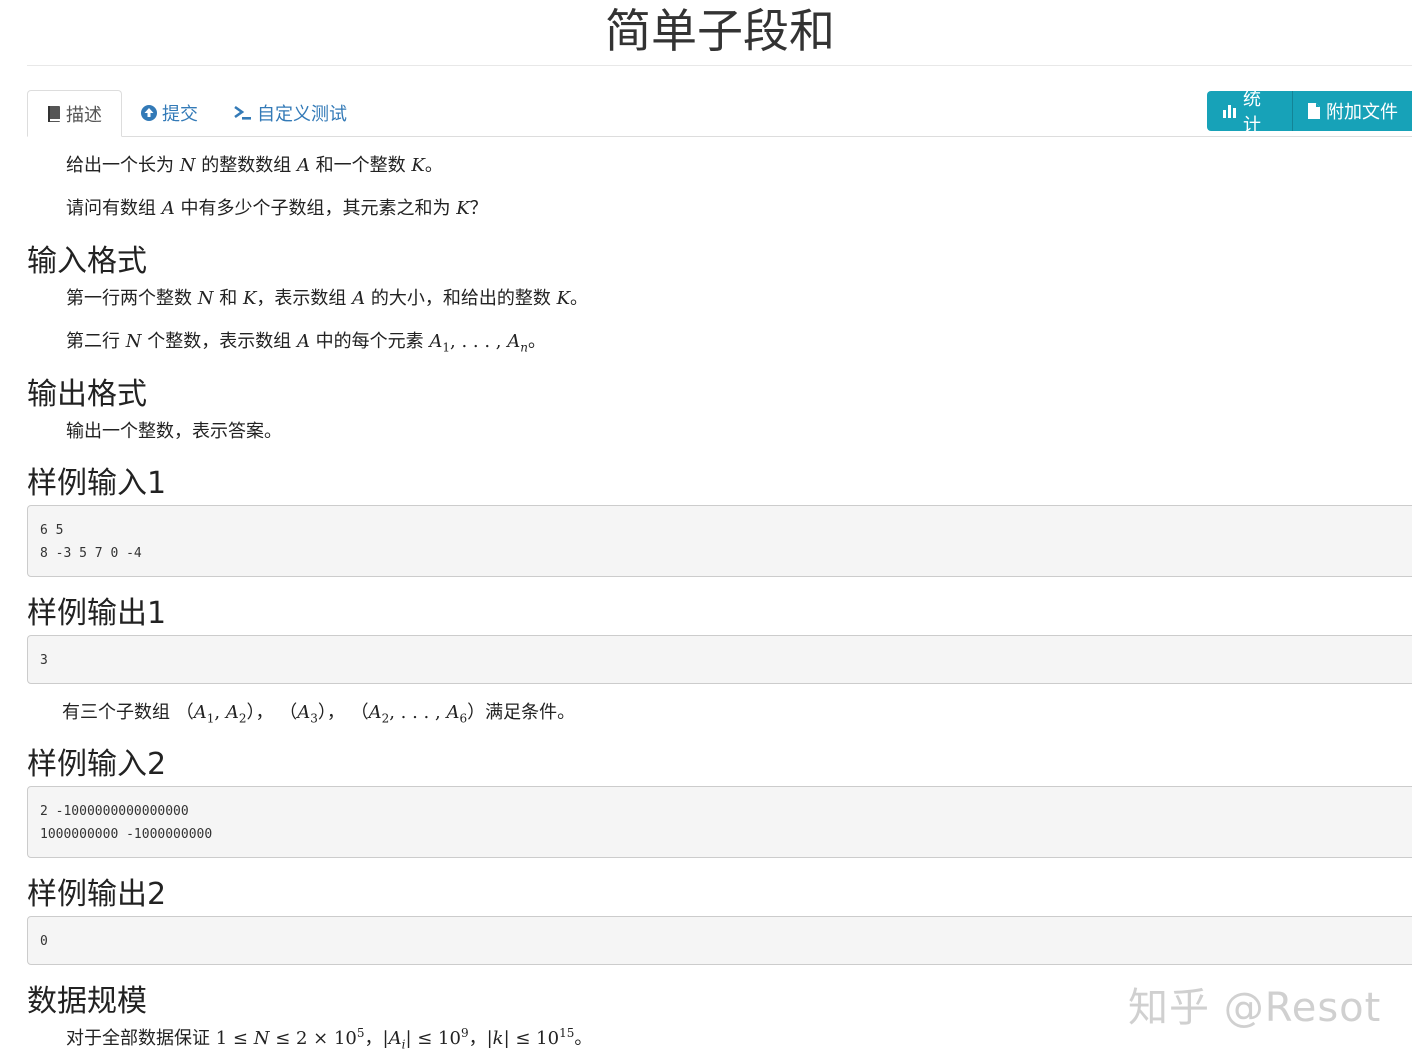  What do you see at coordinates (149, 113) in the screenshot?
I see `upload-circle-icon` at bounding box center [149, 113].